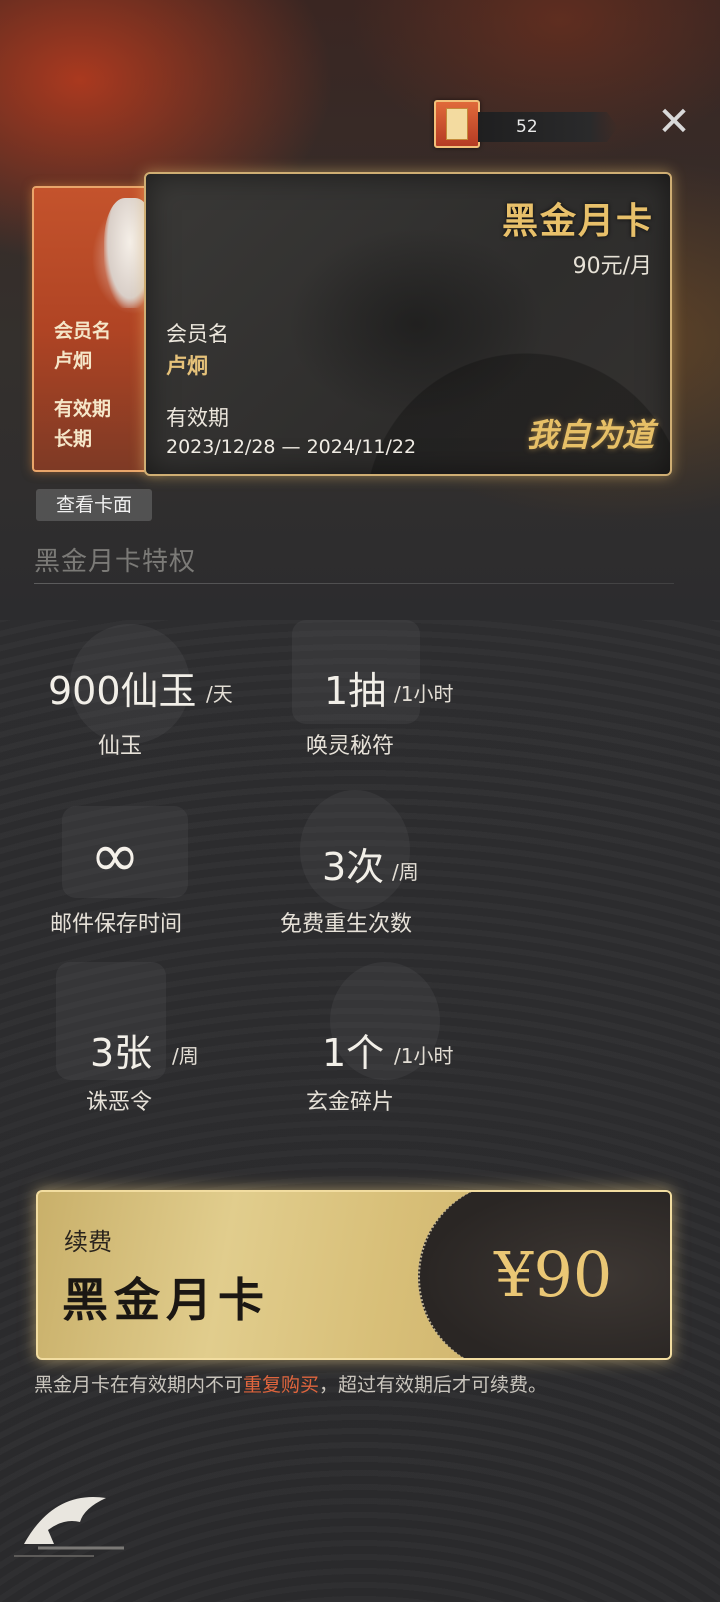 Image resolution: width=720 pixels, height=1602 pixels. Describe the element at coordinates (69, 1526) in the screenshot. I see `back-arrow-icon` at that location.